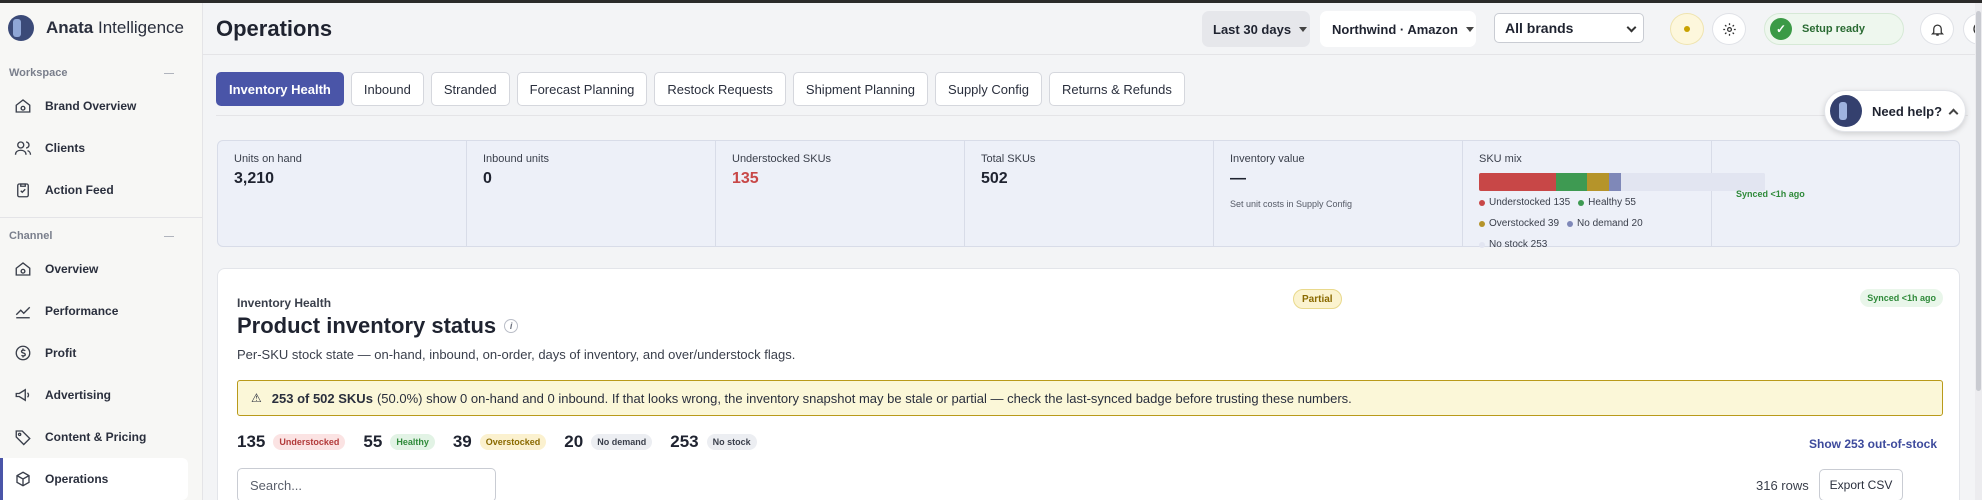 This screenshot has width=1982, height=500. I want to click on sidebar-item-label: Performance, so click(82, 311).